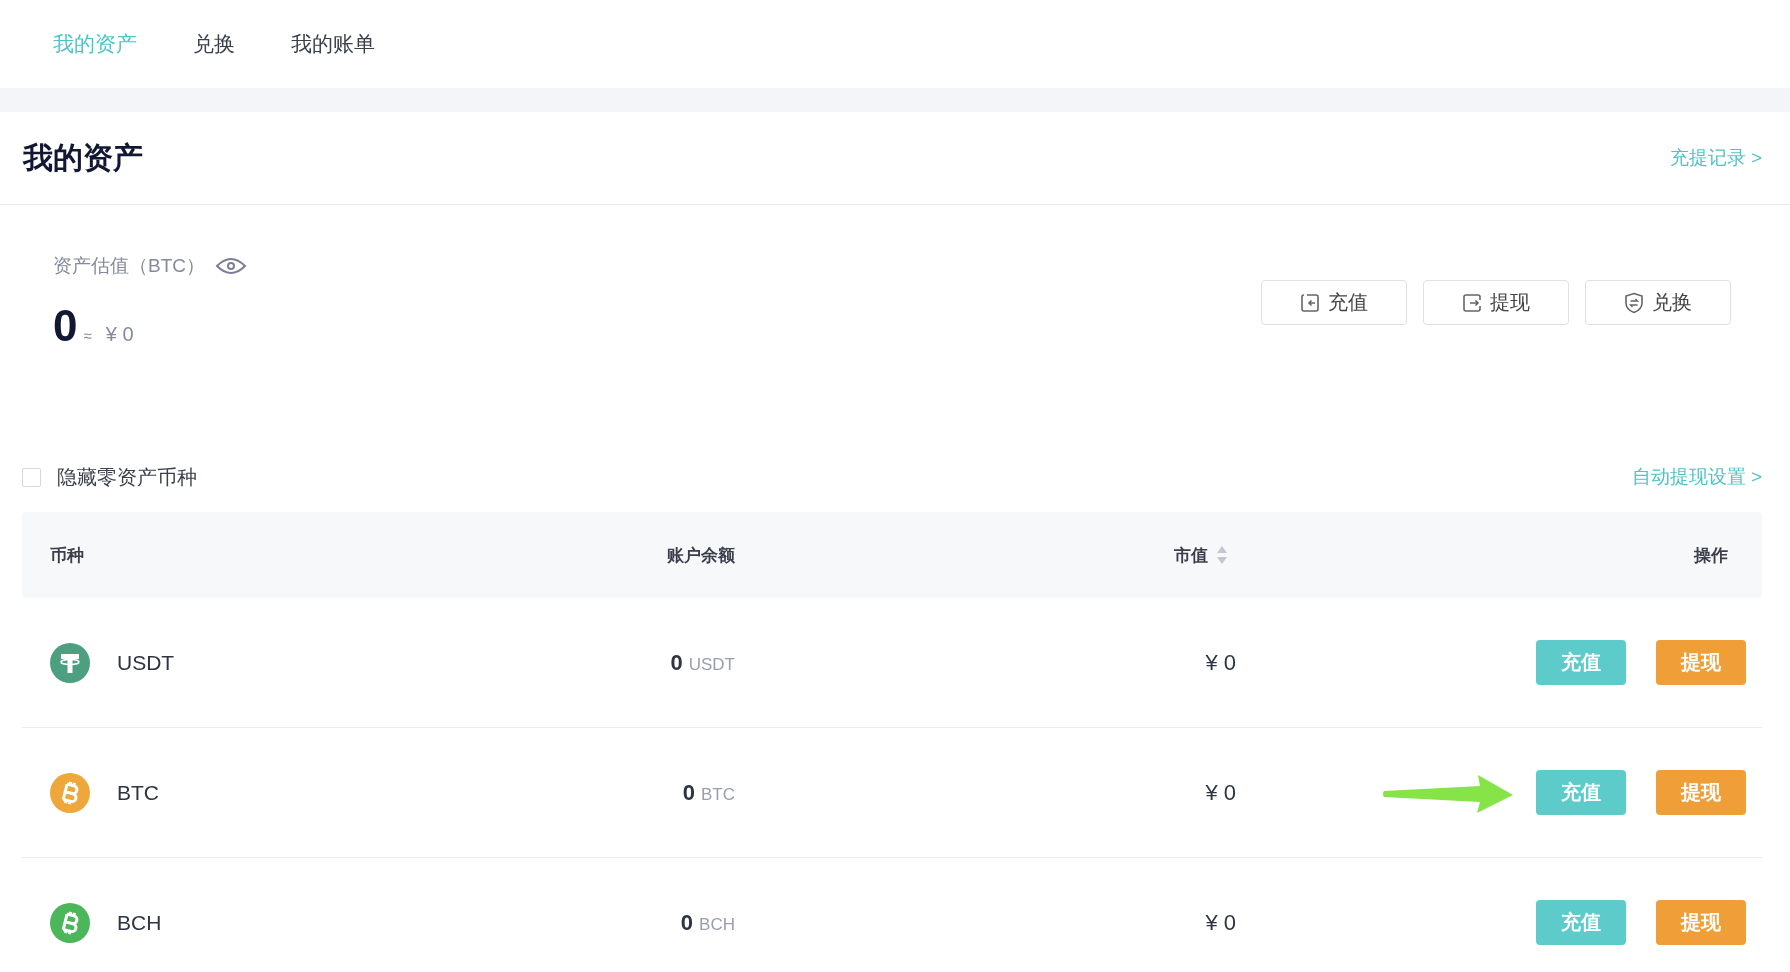 This screenshot has height=972, width=1790. What do you see at coordinates (65, 326) in the screenshot?
I see `total-amount: 0` at bounding box center [65, 326].